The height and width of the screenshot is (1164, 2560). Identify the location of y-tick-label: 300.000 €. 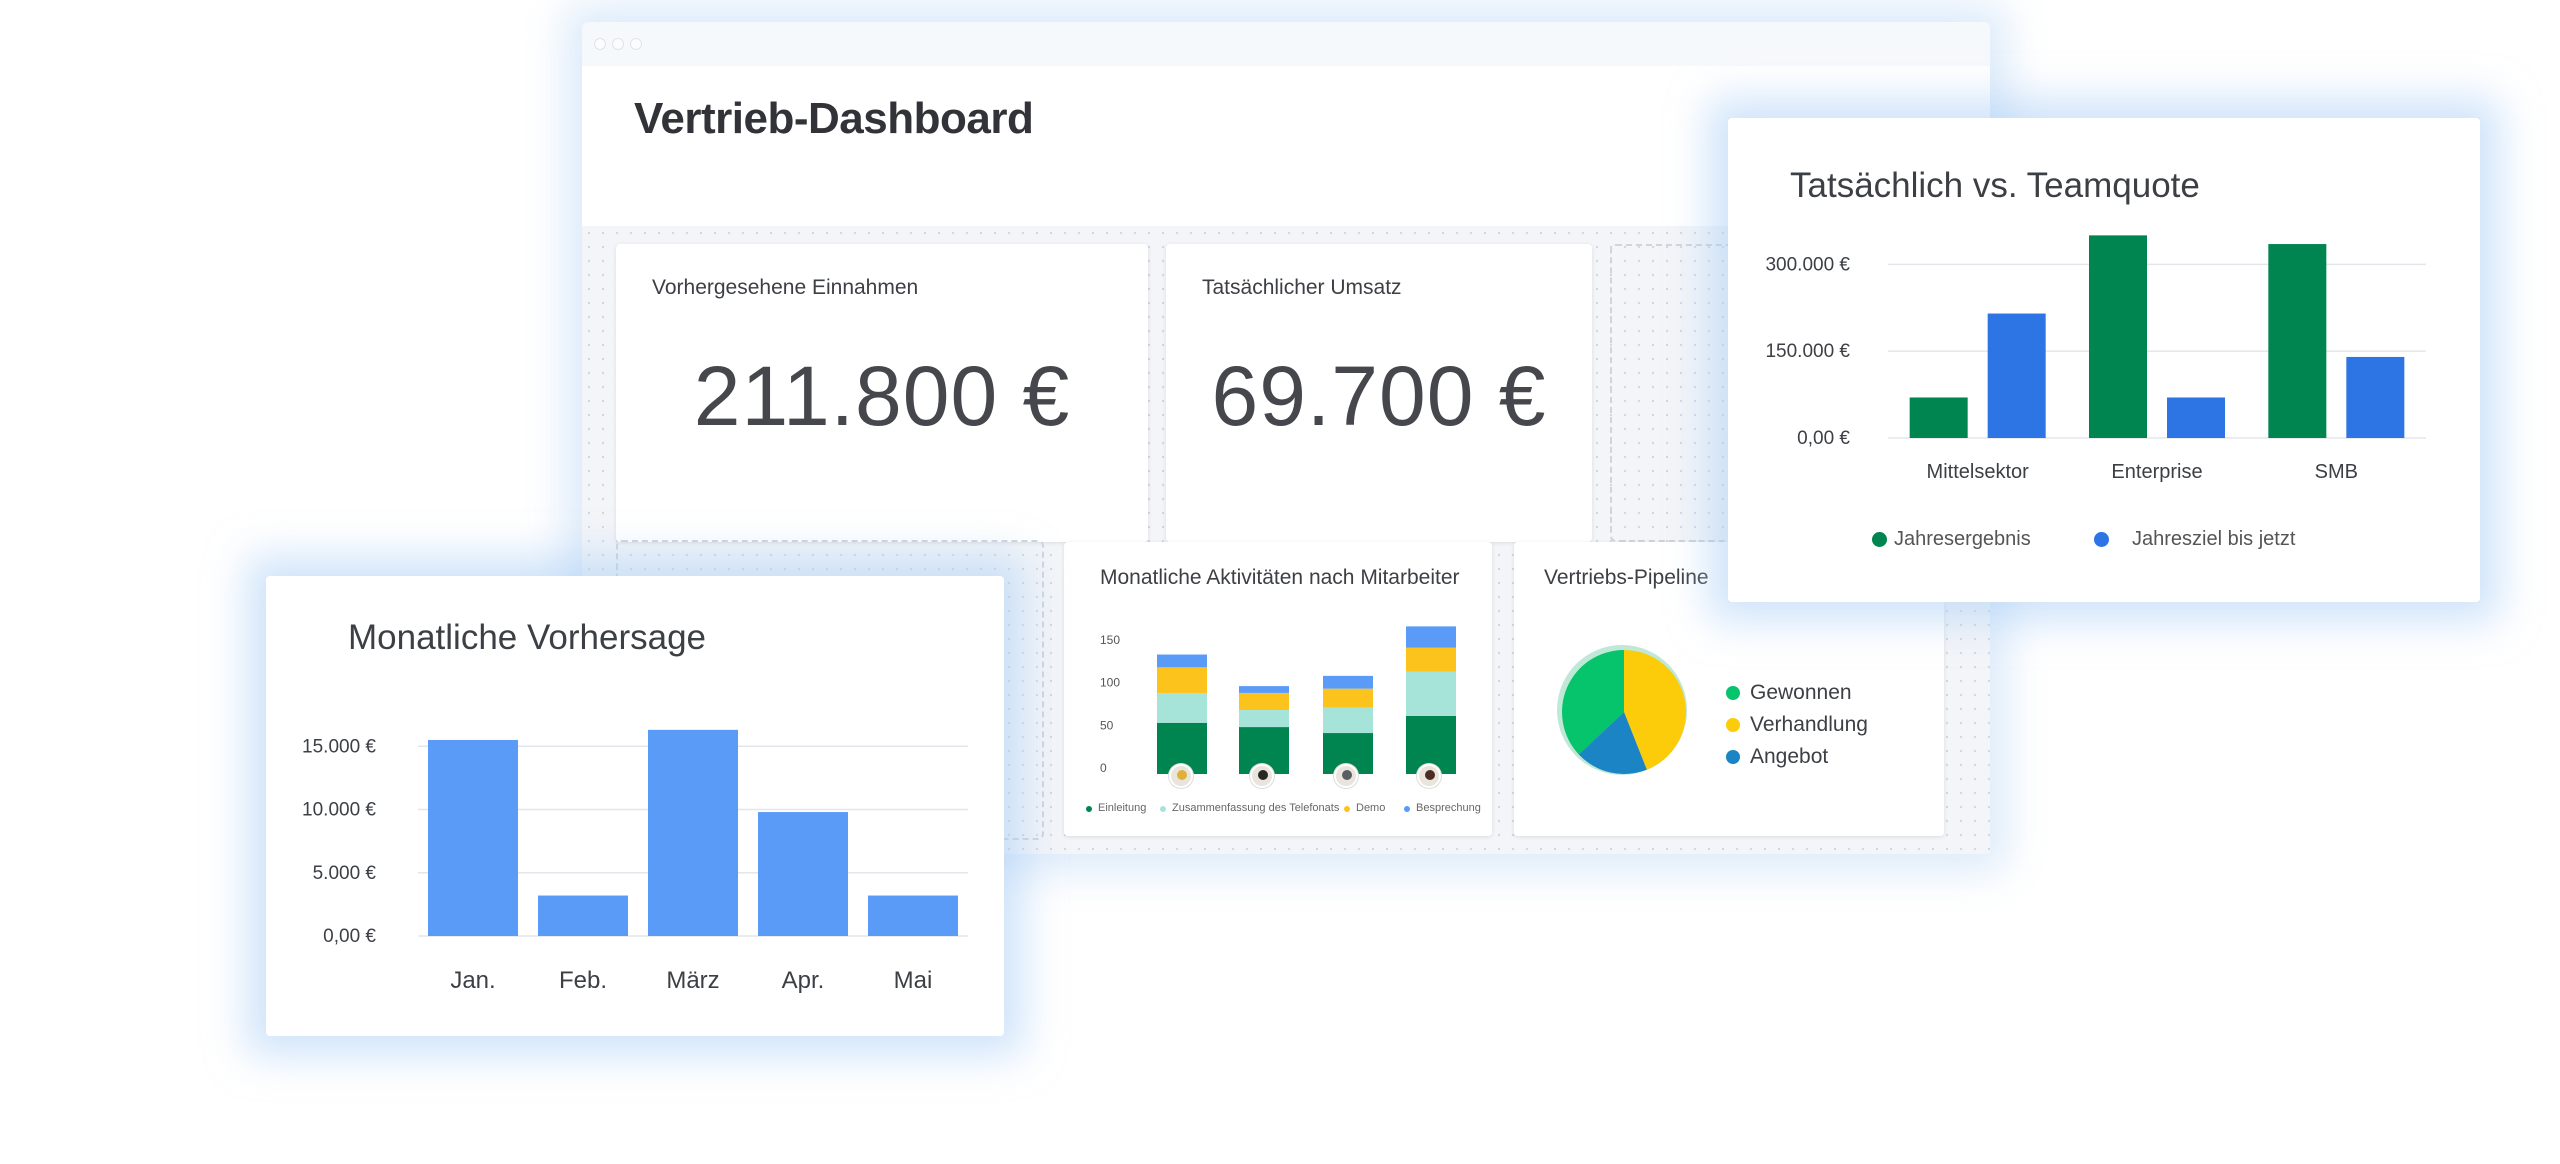
(1807, 264).